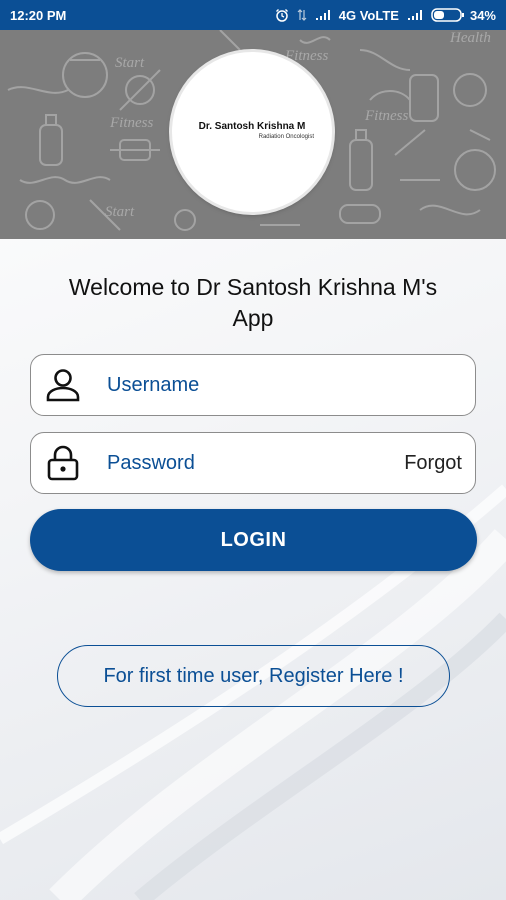  Describe the element at coordinates (130, 63) in the screenshot. I see `bg-word-4: Start` at that location.